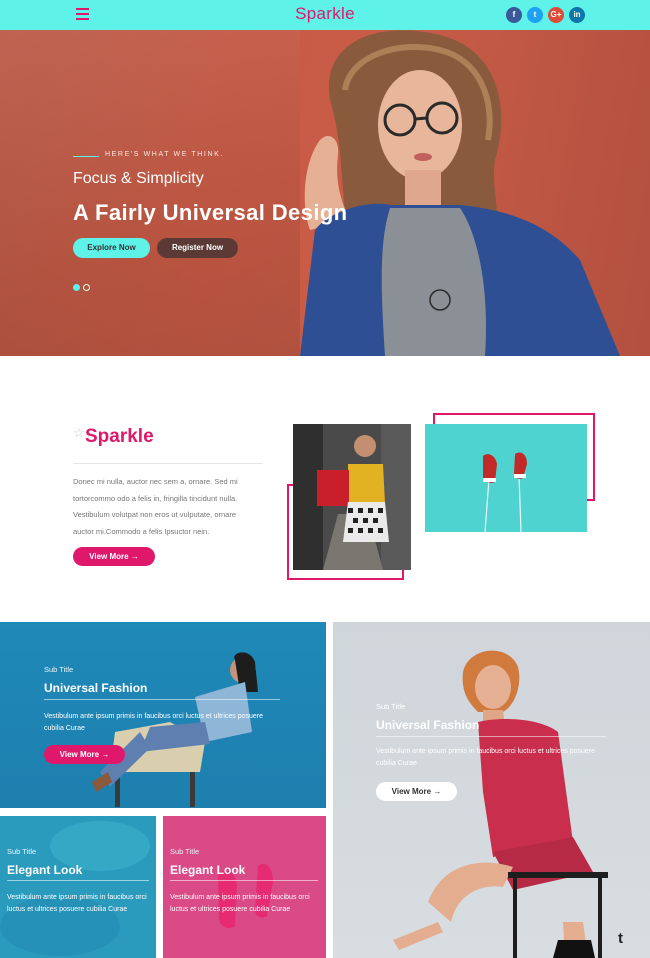 The height and width of the screenshot is (958, 650). I want to click on facebook-icon: f, so click(514, 15).